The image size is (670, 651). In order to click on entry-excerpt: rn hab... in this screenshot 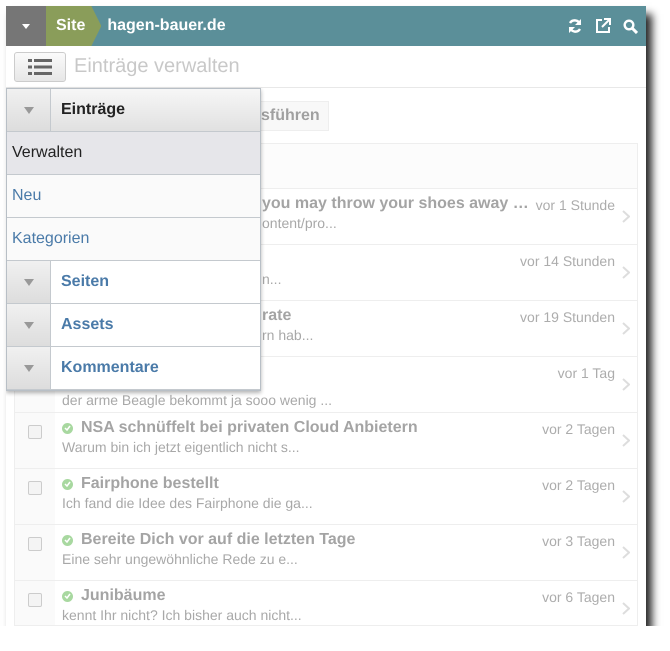, I will do `click(288, 335)`.